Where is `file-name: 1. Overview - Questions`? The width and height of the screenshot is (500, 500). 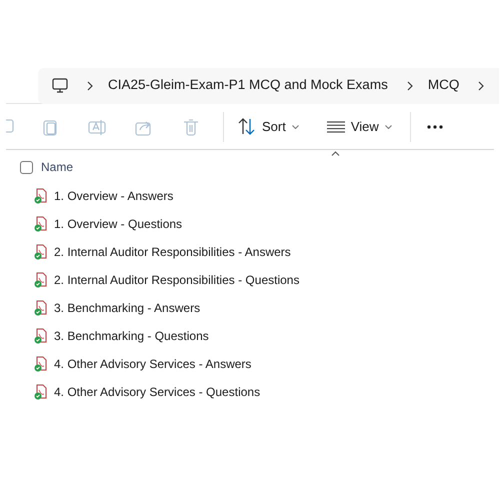
file-name: 1. Overview - Questions is located at coordinates (118, 224).